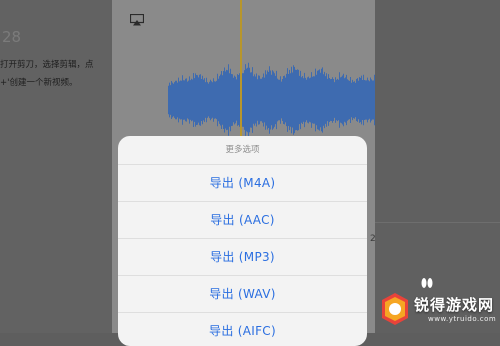  What do you see at coordinates (241, 70) in the screenshot?
I see `playhead` at bounding box center [241, 70].